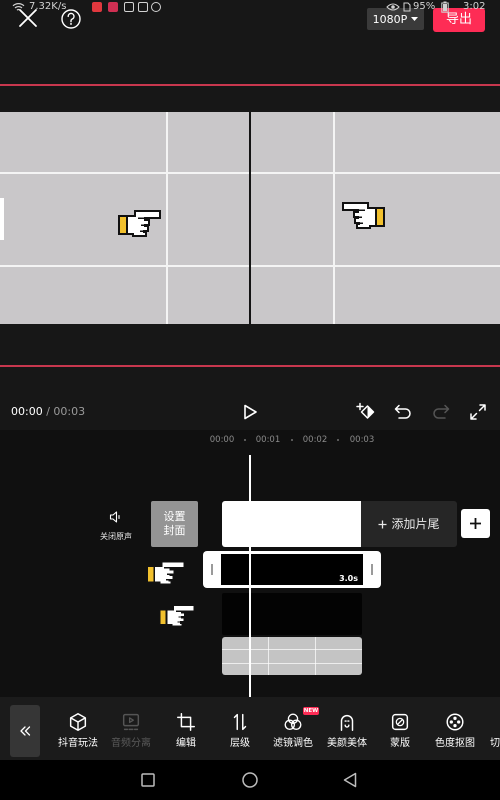 The height and width of the screenshot is (800, 500). I want to click on tool-label: 抖音玩法, so click(78, 743).